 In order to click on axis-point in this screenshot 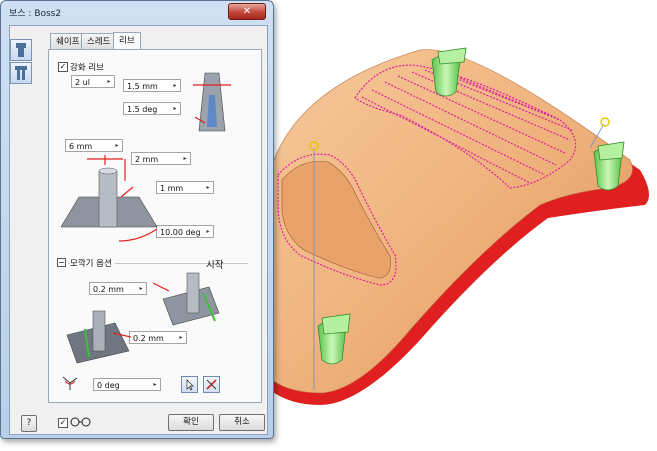, I will do `click(605, 122)`.